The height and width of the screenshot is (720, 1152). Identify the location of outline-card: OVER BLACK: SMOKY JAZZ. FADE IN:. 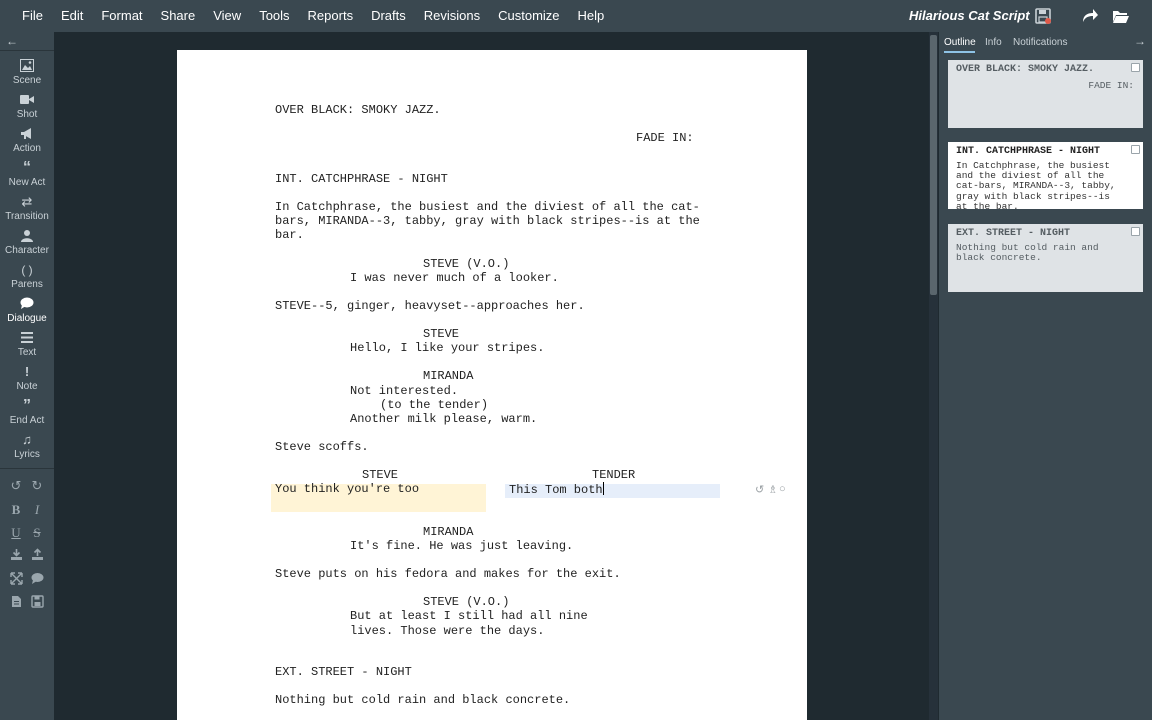
(1045, 94).